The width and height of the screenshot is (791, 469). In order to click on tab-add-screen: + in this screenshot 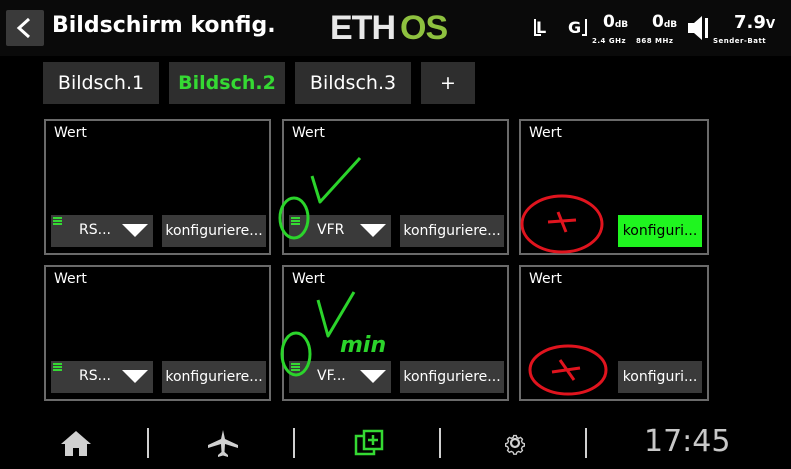, I will do `click(448, 83)`.